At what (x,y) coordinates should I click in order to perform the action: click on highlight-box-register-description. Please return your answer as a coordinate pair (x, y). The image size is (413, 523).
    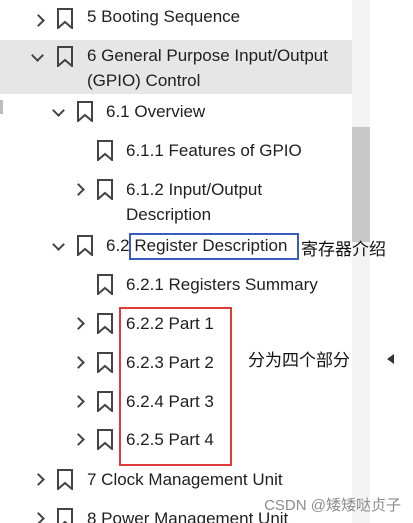
    Looking at the image, I should click on (214, 246).